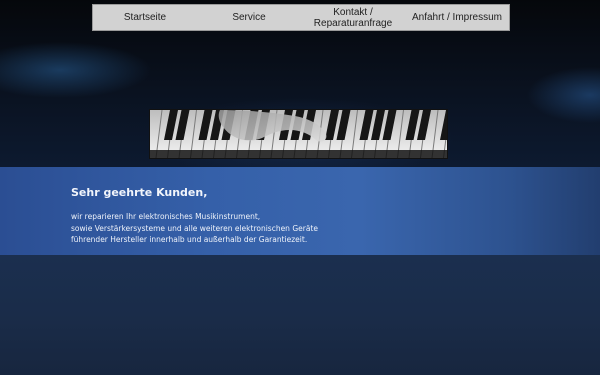  I want to click on nav-item-kontakt: Kontakt / Reparaturanfrage, so click(353, 17).